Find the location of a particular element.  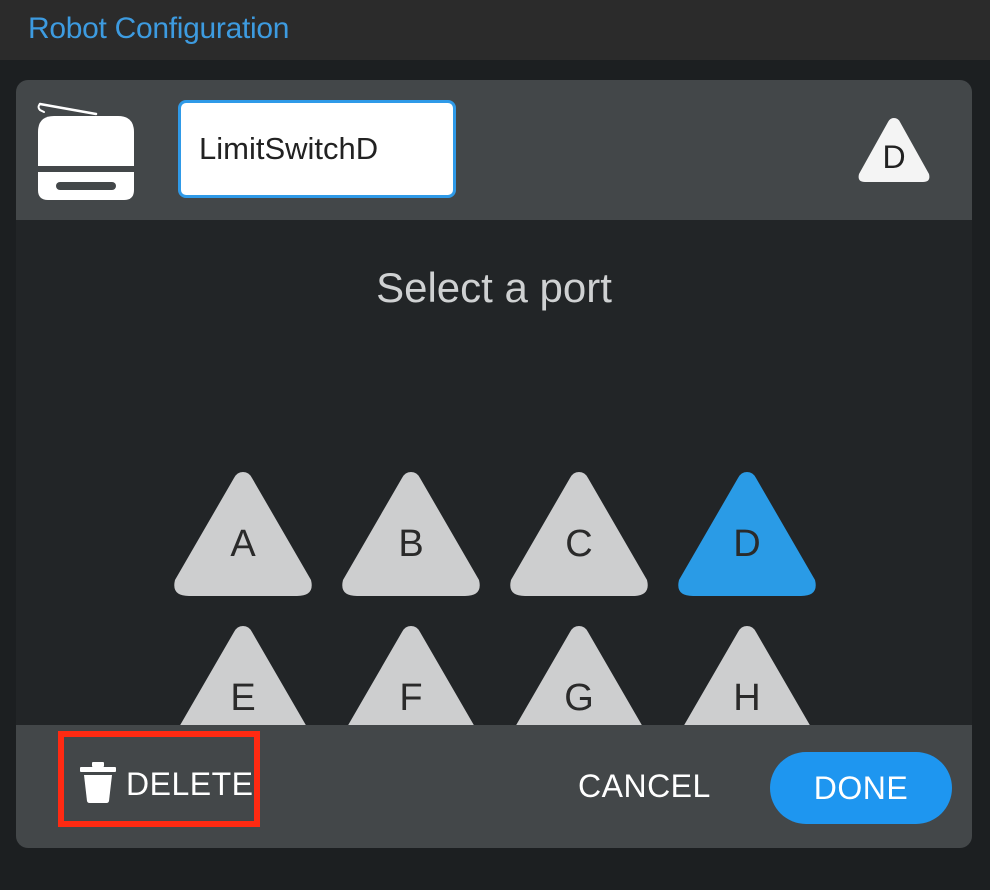

port-label-a: A is located at coordinates (243, 544).